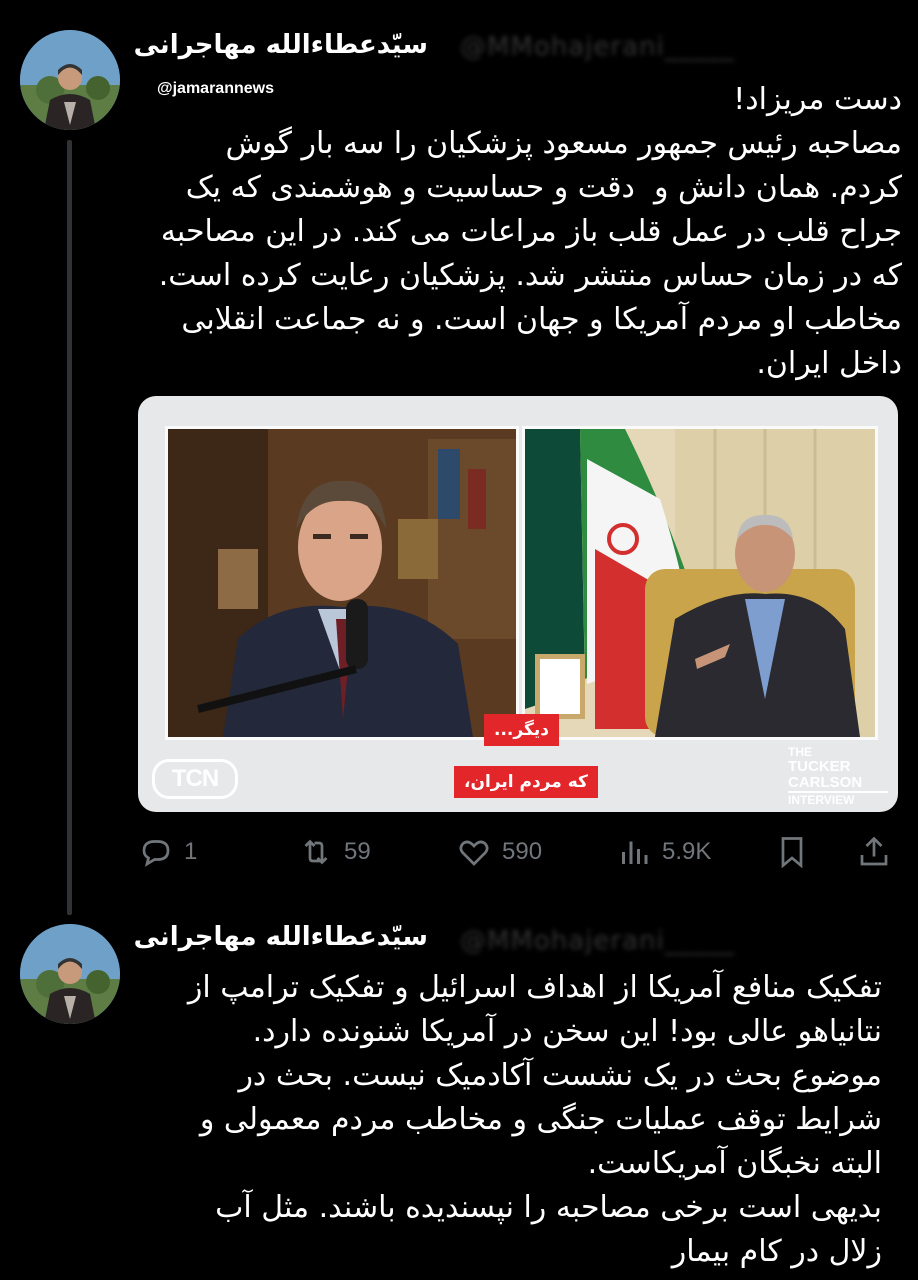 This screenshot has width=918, height=1280. I want to click on share-button, so click(874, 852).